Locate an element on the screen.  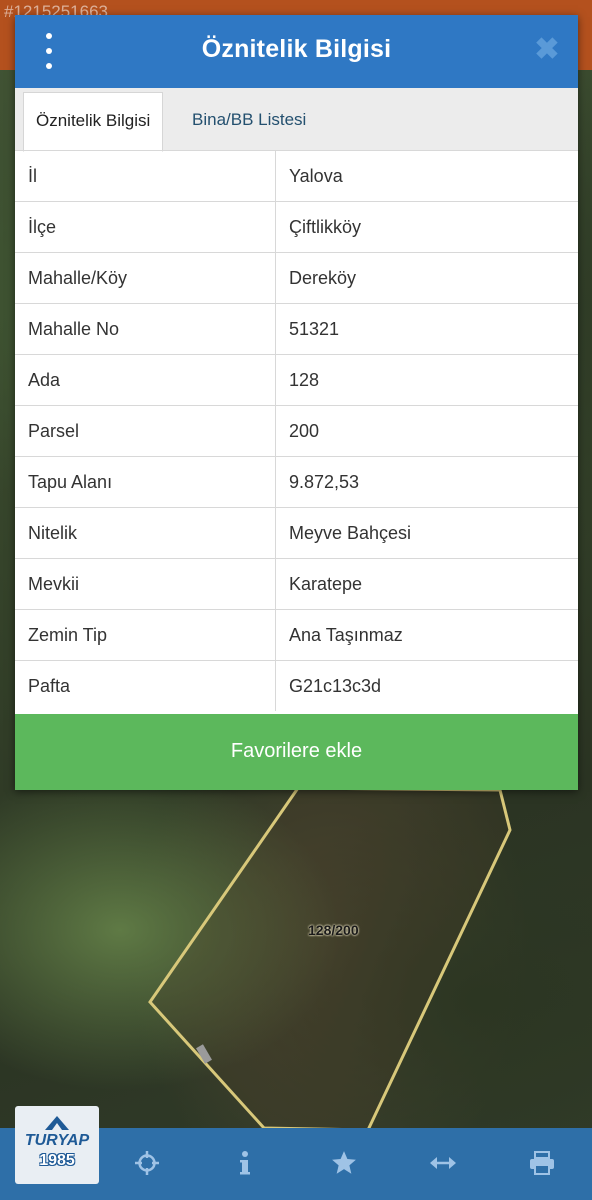
attr-value: Ana Taşınmaz is located at coordinates (426, 635).